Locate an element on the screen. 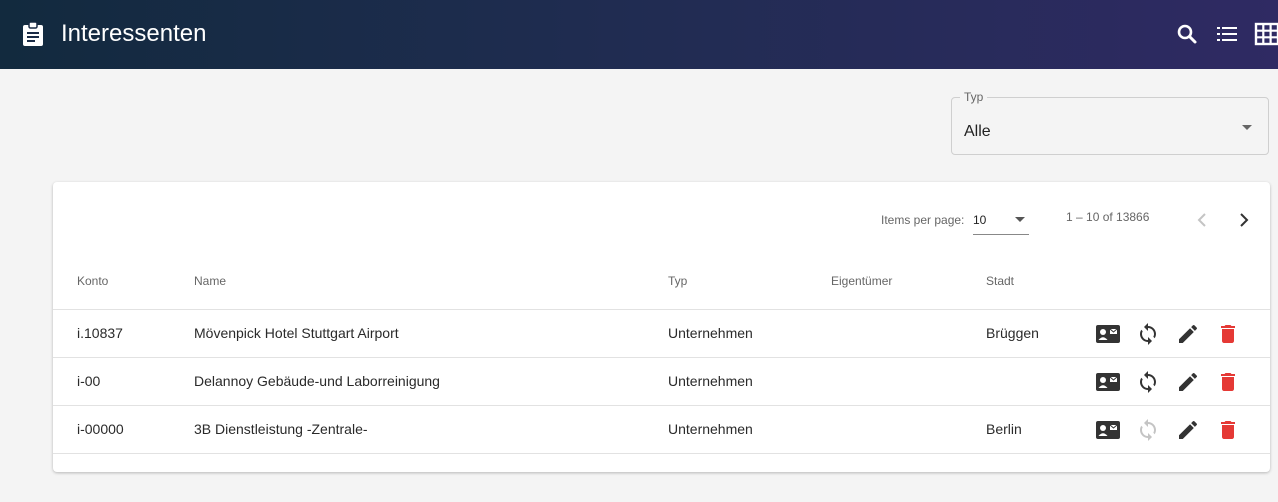 The height and width of the screenshot is (502, 1278). list-view-icon is located at coordinates (1227, 34).